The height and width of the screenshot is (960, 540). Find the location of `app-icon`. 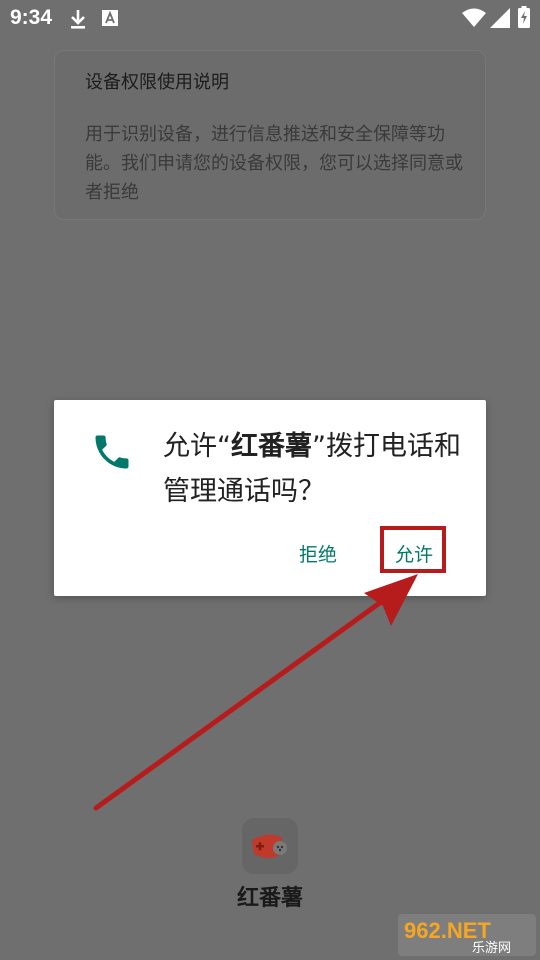

app-icon is located at coordinates (270, 846).